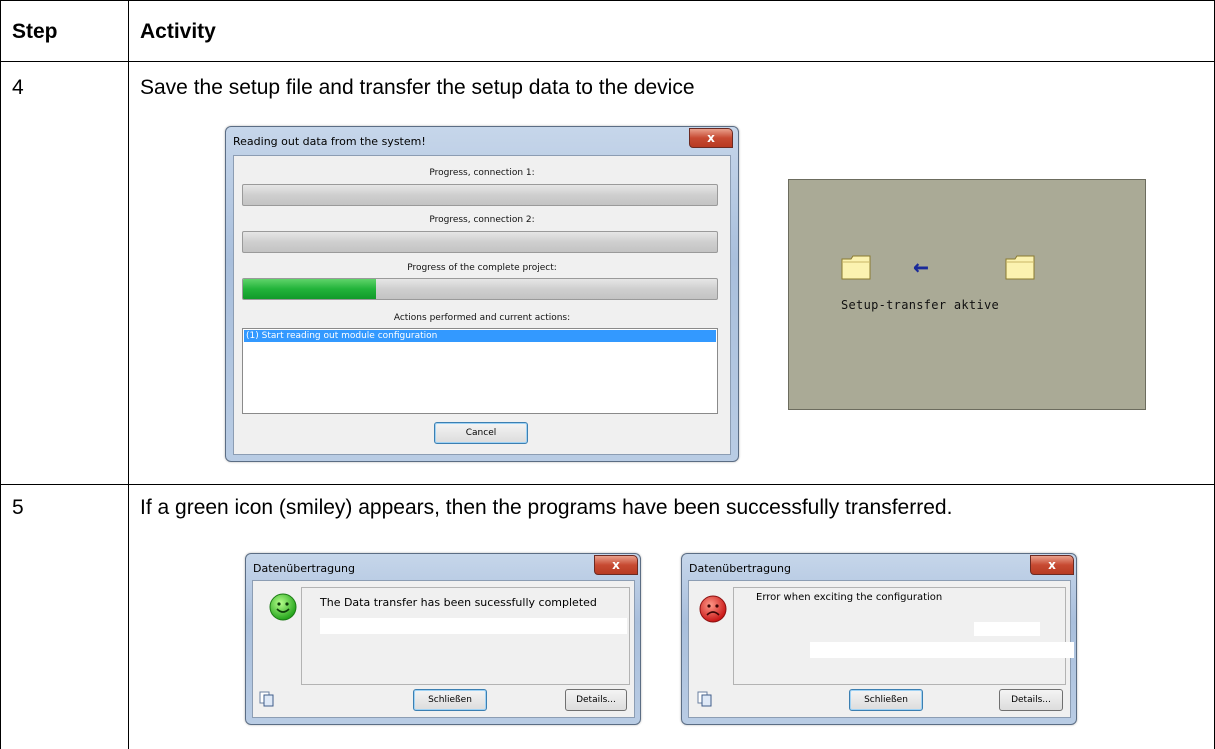 The image size is (1215, 749). Describe the element at coordinates (921, 267) in the screenshot. I see `transfer-arrow-icon: ←` at that location.